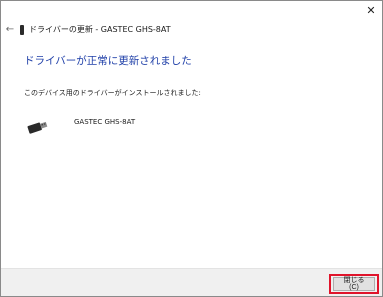  I want to click on device-name: GASTEC GHS-8AT, so click(105, 122).